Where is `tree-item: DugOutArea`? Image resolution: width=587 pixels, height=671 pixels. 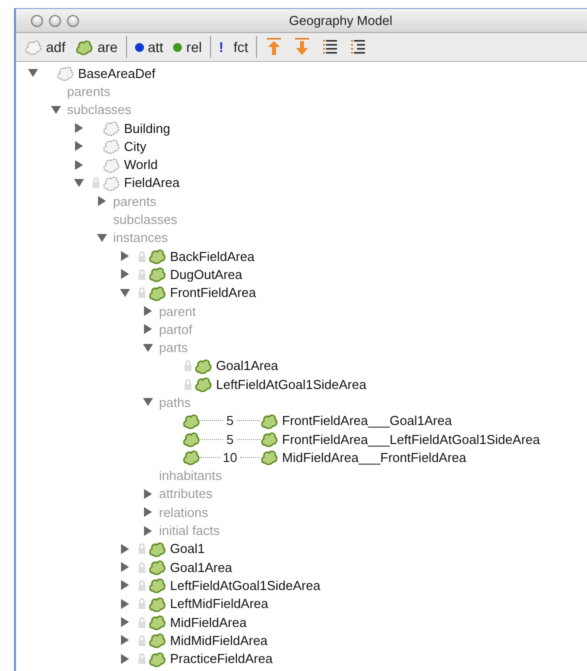 tree-item: DugOutArea is located at coordinates (206, 274).